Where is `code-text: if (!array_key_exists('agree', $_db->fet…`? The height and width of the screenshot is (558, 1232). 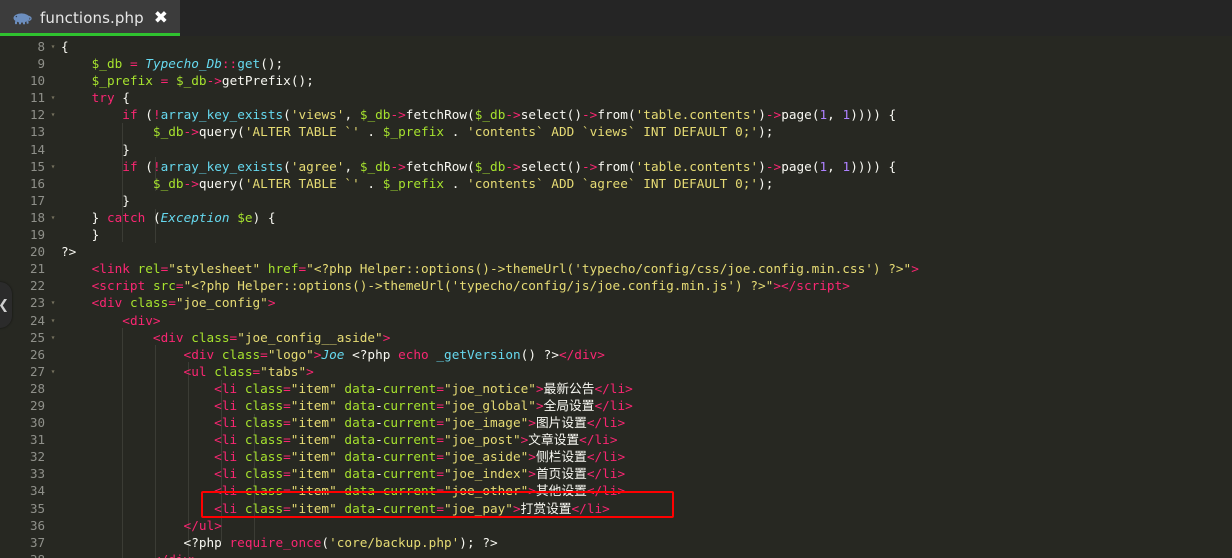
code-text: if (!array_key_exists('agree', $_db->fet… is located at coordinates (509, 166).